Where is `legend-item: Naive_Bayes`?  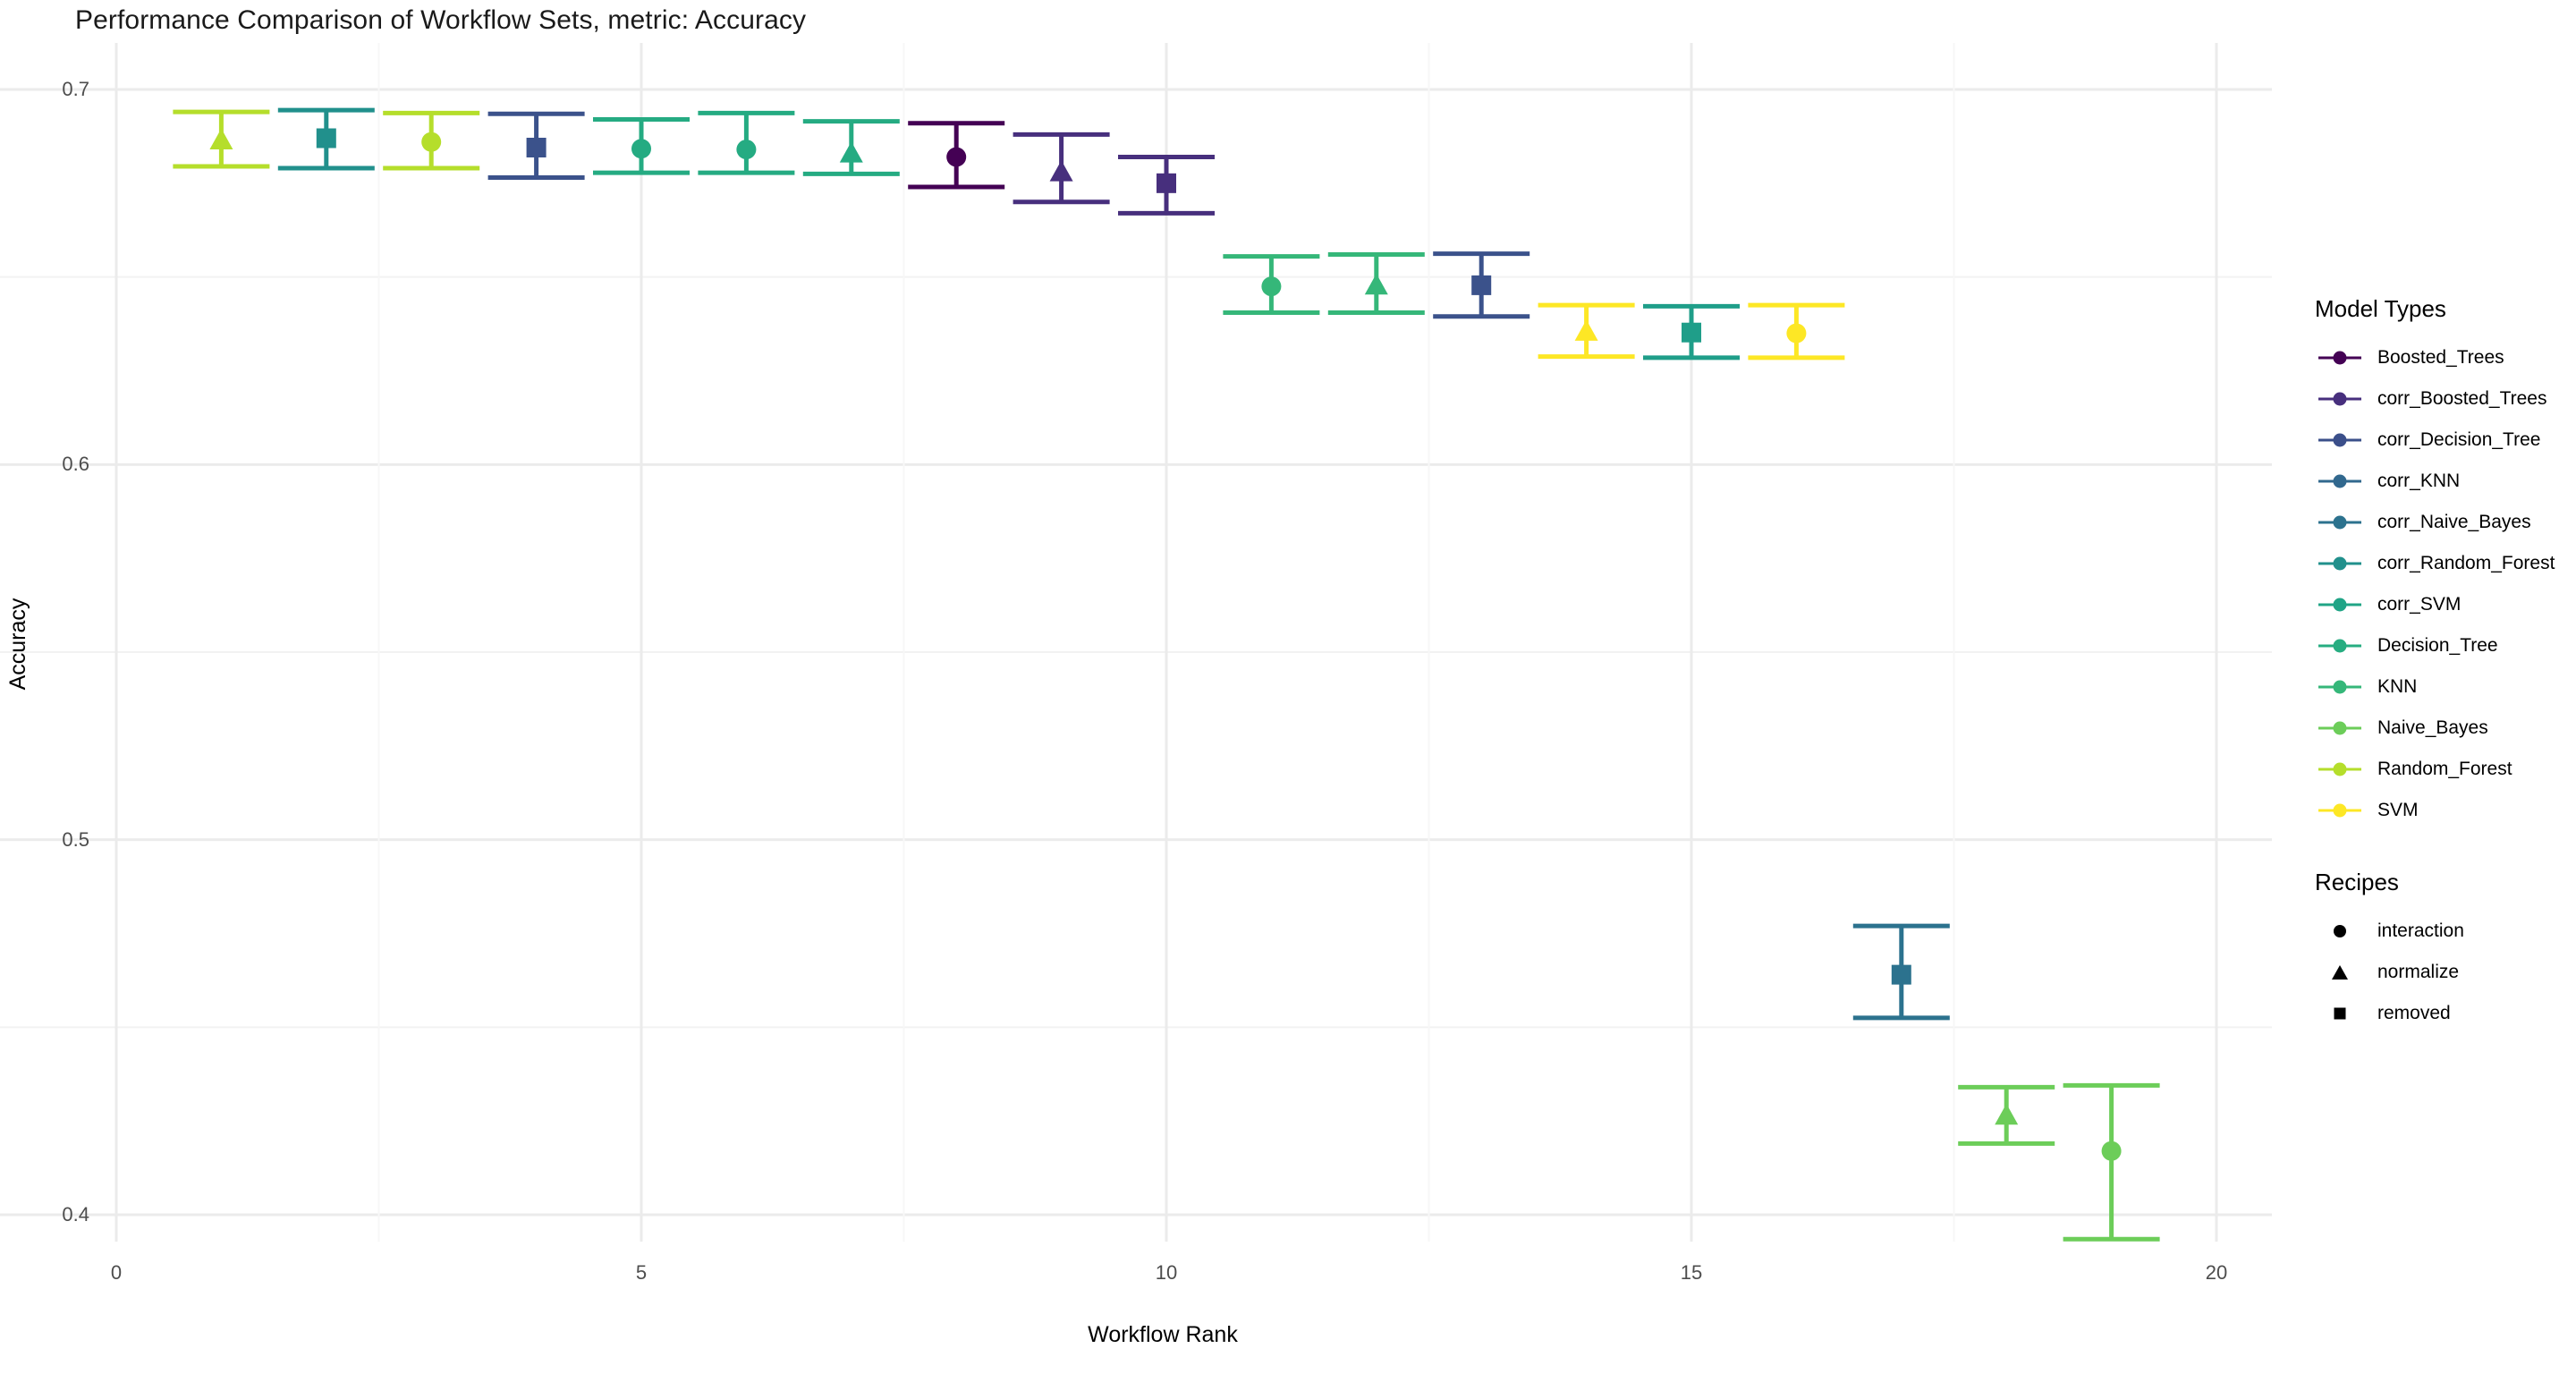 legend-item: Naive_Bayes is located at coordinates (2444, 728).